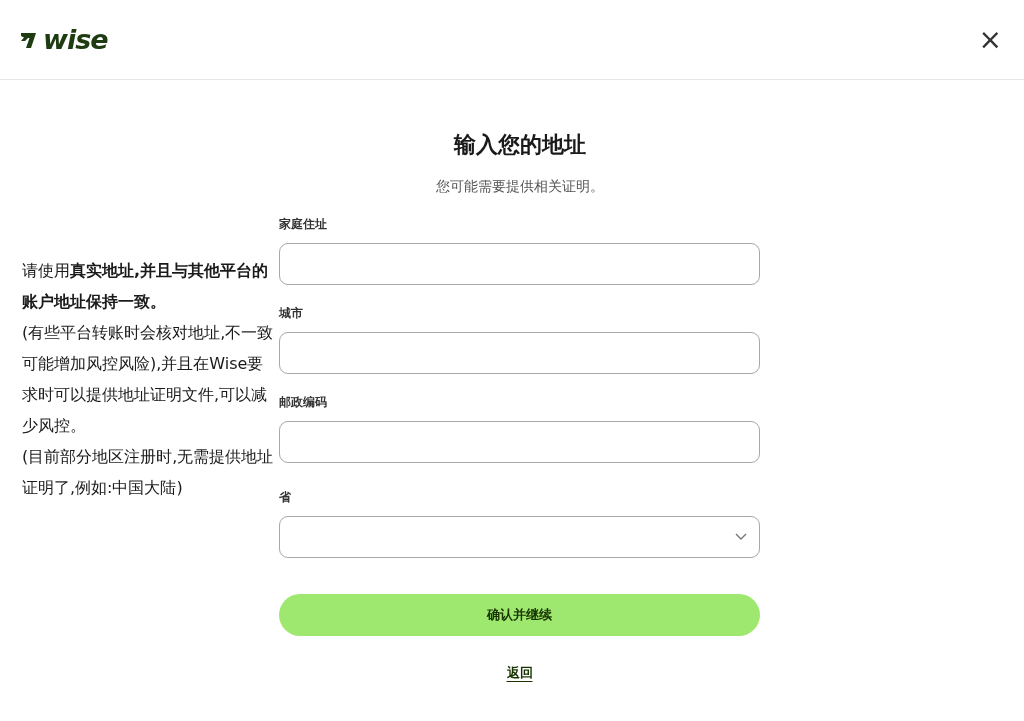 The image size is (1024, 721). I want to click on page-title: 输入您的地址, so click(519, 145).